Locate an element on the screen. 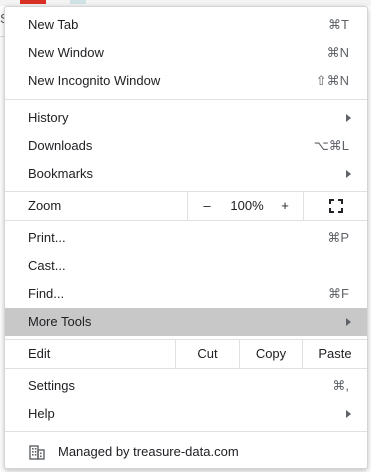 This screenshot has height=472, width=371. menu-item-history: History is located at coordinates (186, 118).